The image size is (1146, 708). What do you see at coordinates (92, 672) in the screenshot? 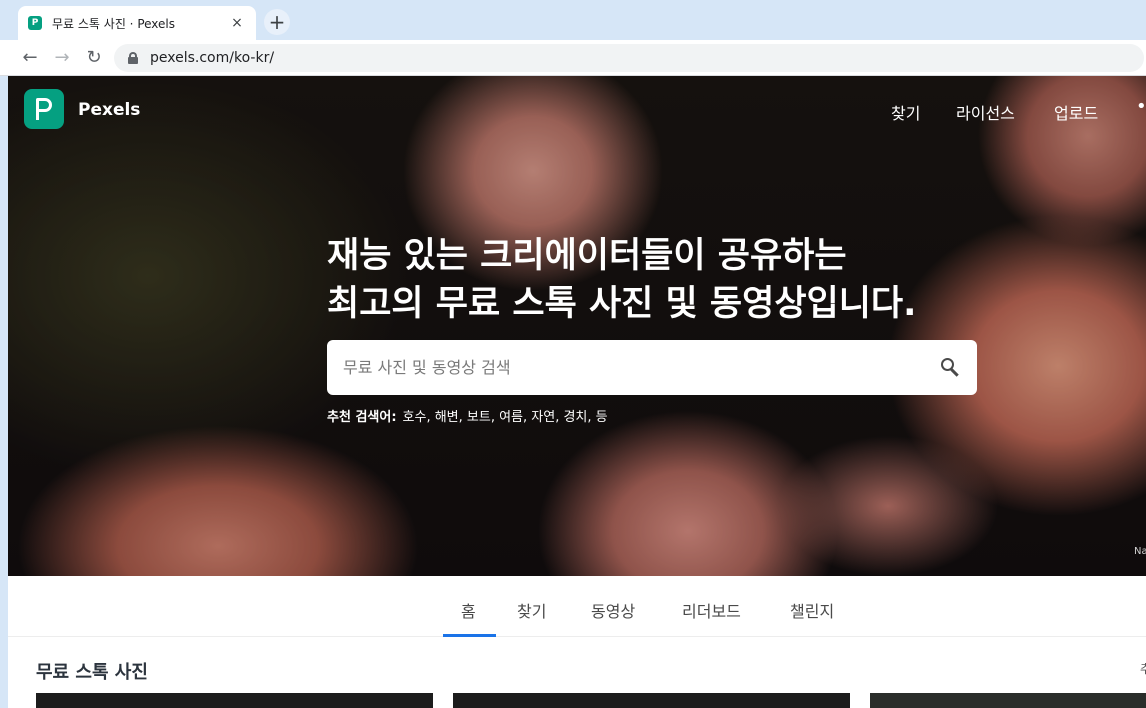
I see `section-title: 무료 스톡 사진` at bounding box center [92, 672].